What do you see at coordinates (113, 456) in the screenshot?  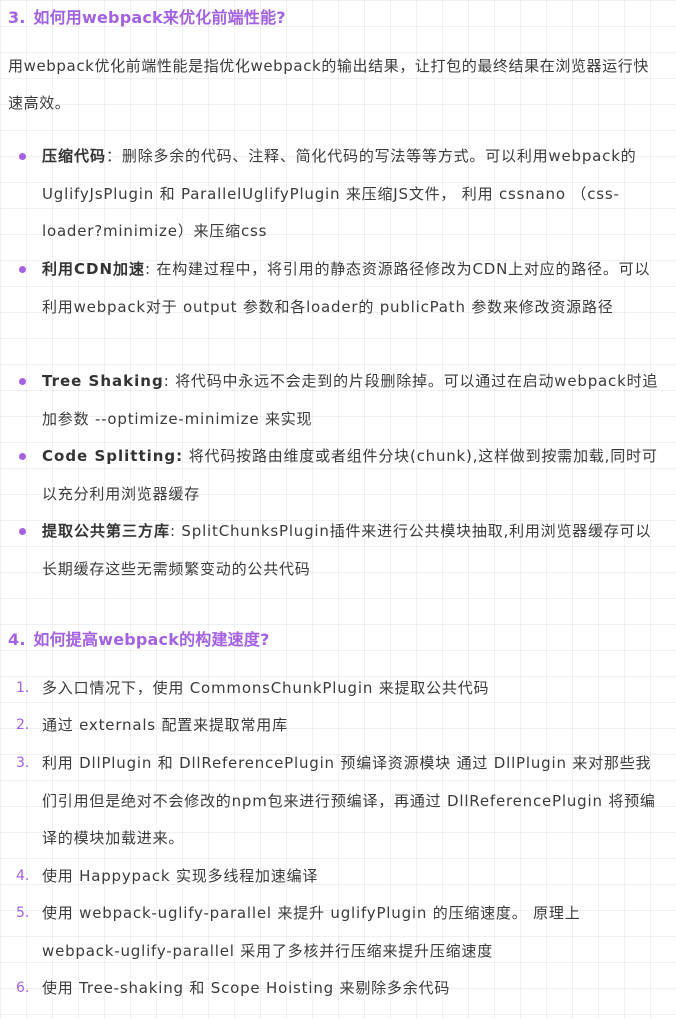 I see `list-item-term: Code Splitting:` at bounding box center [113, 456].